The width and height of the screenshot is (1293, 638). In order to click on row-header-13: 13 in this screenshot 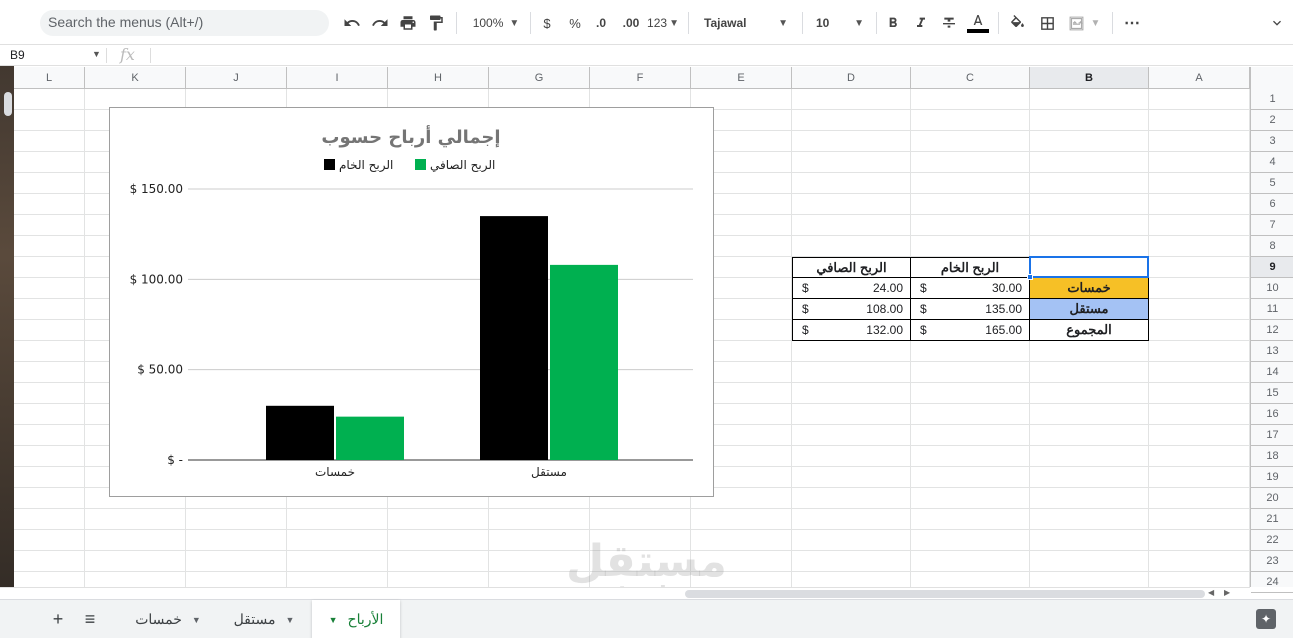, I will do `click(1272, 351)`.